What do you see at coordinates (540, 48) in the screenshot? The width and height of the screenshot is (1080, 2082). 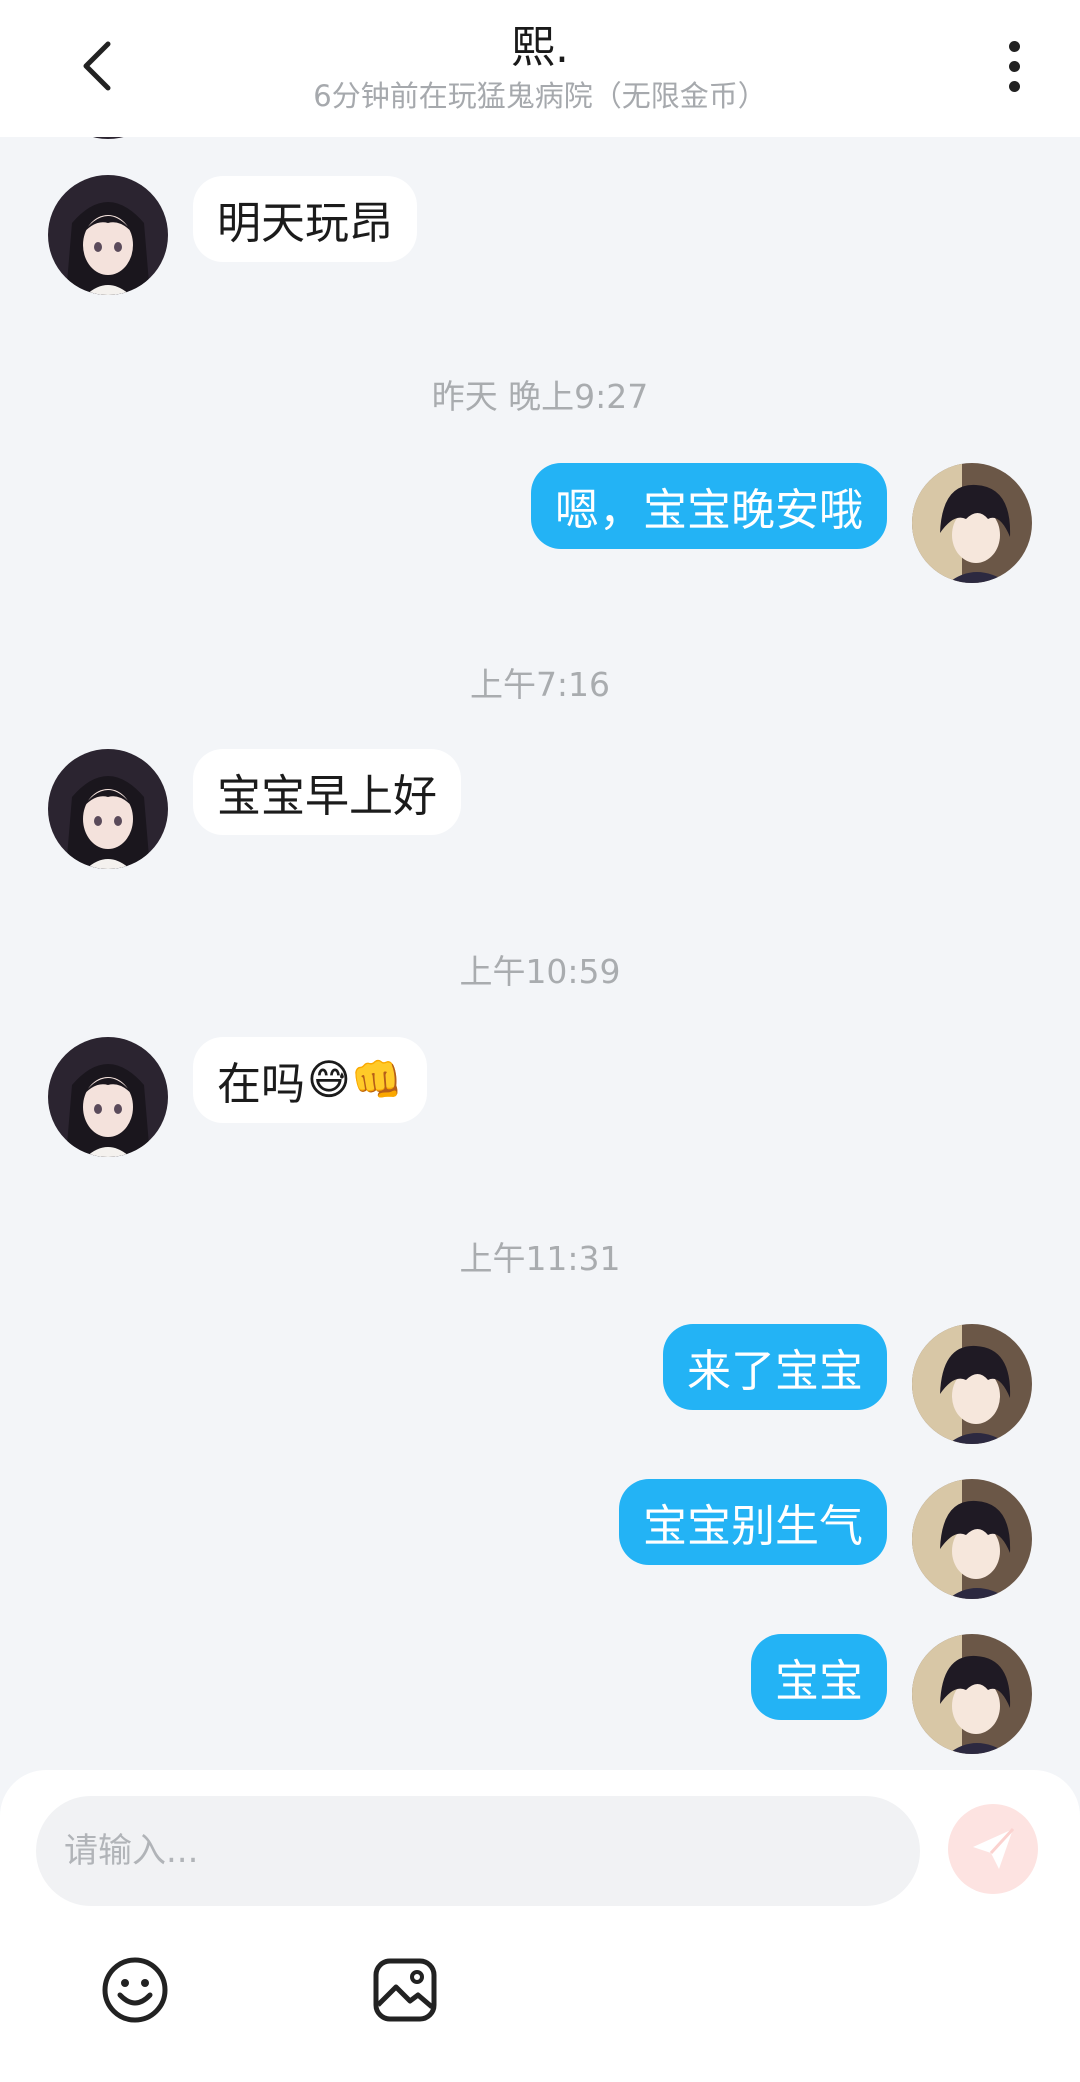 I see `contact-name: 熙.` at bounding box center [540, 48].